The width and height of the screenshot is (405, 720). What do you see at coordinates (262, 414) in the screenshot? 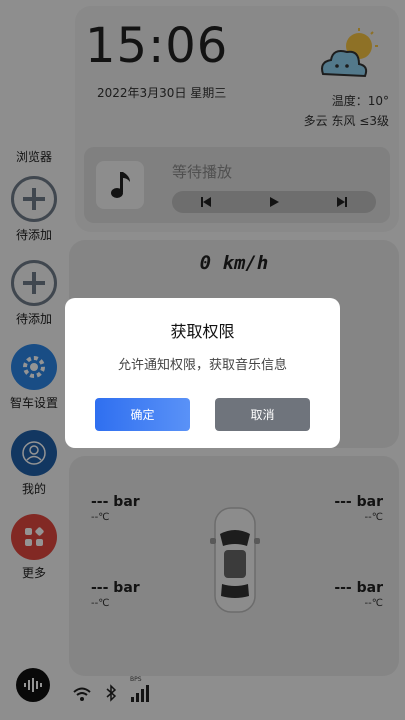
I see `cancel-button: 取消` at bounding box center [262, 414].